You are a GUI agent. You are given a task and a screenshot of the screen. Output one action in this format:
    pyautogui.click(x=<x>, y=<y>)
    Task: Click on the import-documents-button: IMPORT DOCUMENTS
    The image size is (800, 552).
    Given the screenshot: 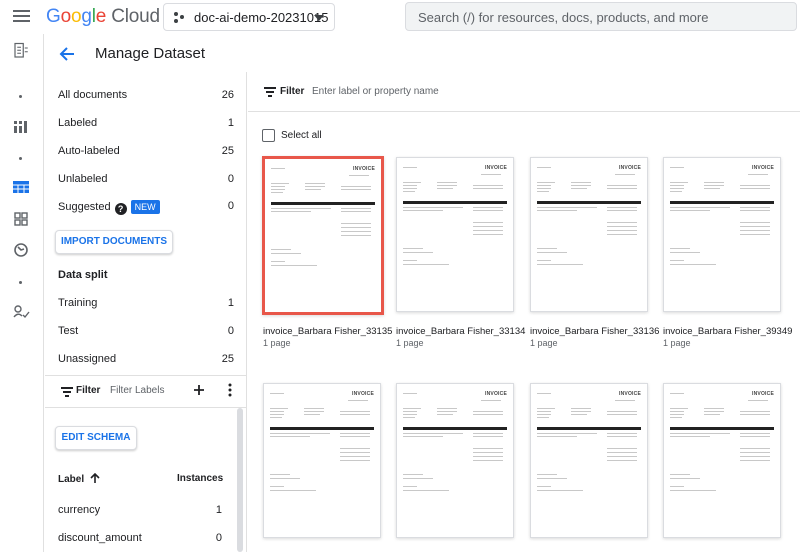 What is the action you would take?
    pyautogui.click(x=114, y=242)
    